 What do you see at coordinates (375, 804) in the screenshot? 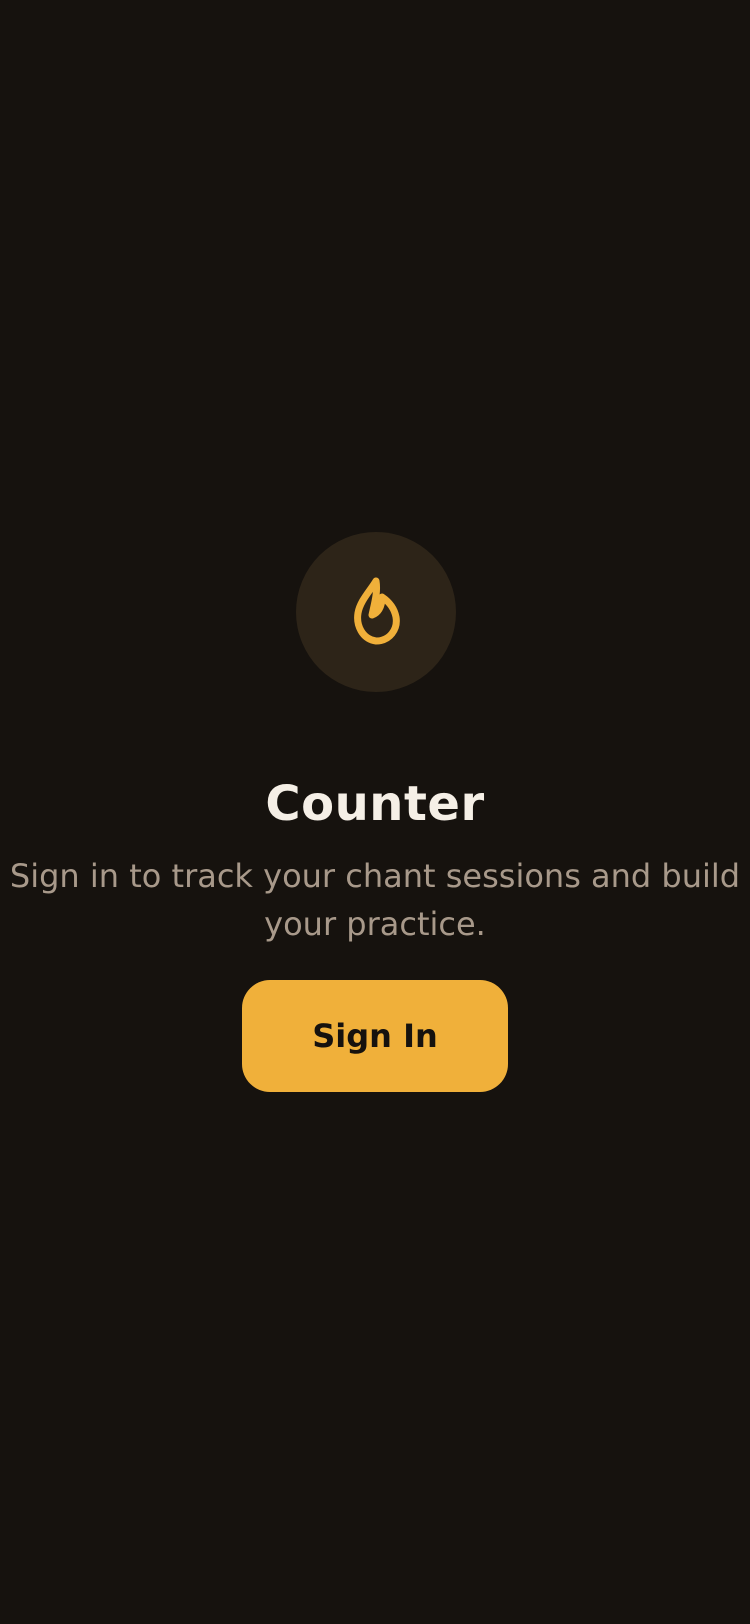
I see `app-title: Counter` at bounding box center [375, 804].